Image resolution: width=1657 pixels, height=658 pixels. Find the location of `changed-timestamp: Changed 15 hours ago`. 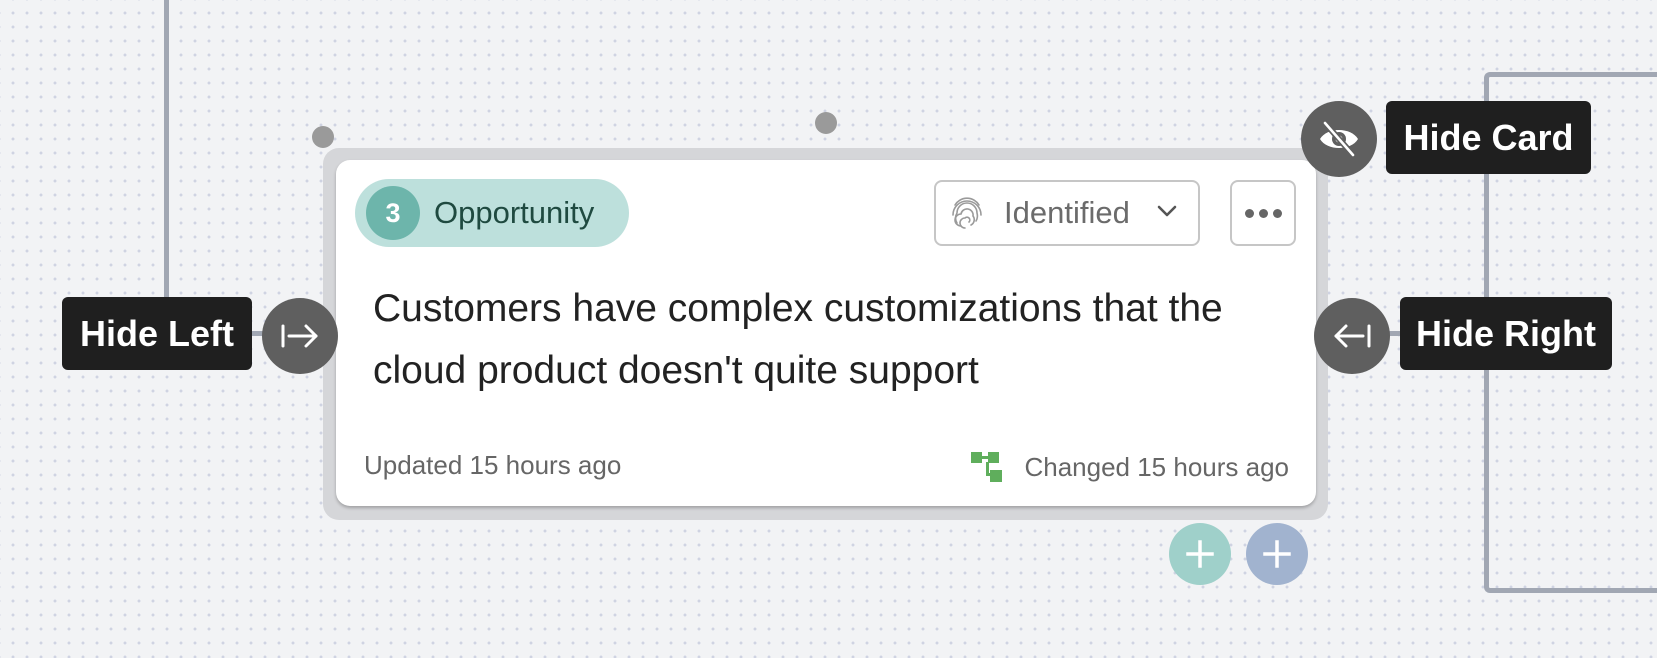

changed-timestamp: Changed 15 hours ago is located at coordinates (1156, 466).